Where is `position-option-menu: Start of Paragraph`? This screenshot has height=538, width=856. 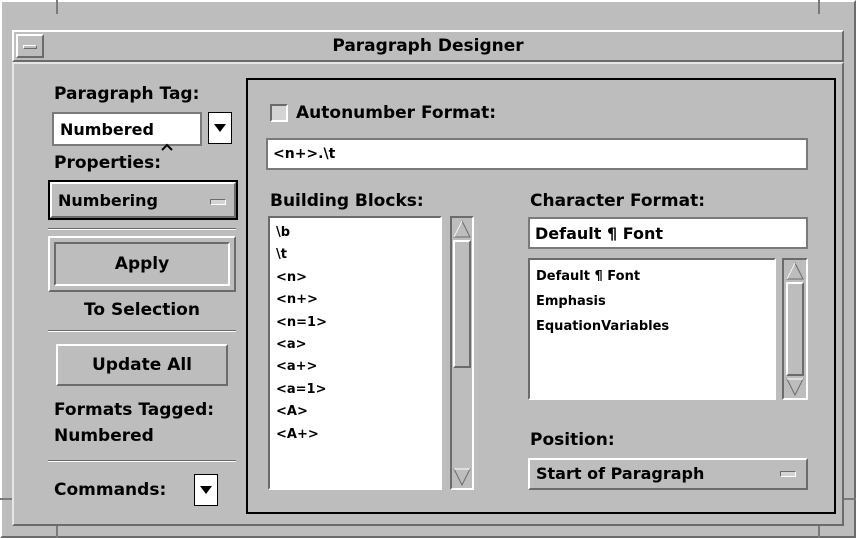
position-option-menu: Start of Paragraph is located at coordinates (668, 474).